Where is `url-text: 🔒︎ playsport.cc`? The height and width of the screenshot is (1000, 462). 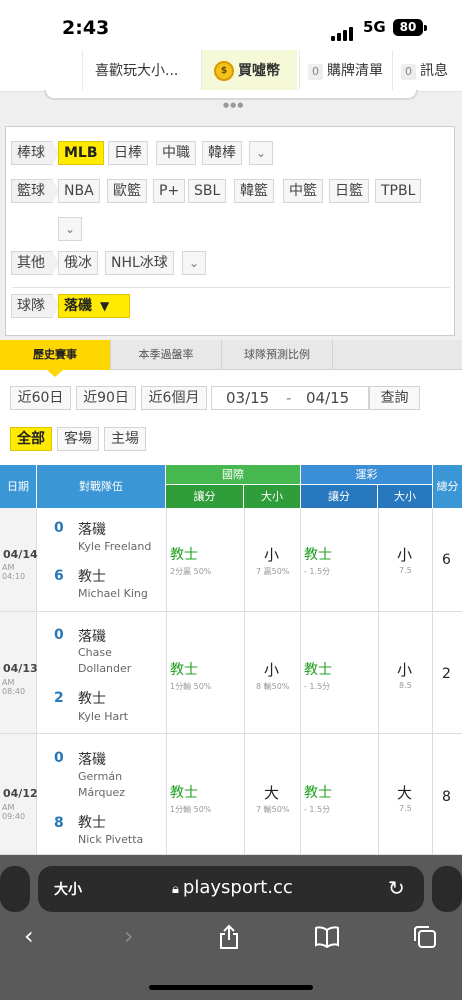
url-text: 🔒︎ playsport.cc is located at coordinates (232, 887).